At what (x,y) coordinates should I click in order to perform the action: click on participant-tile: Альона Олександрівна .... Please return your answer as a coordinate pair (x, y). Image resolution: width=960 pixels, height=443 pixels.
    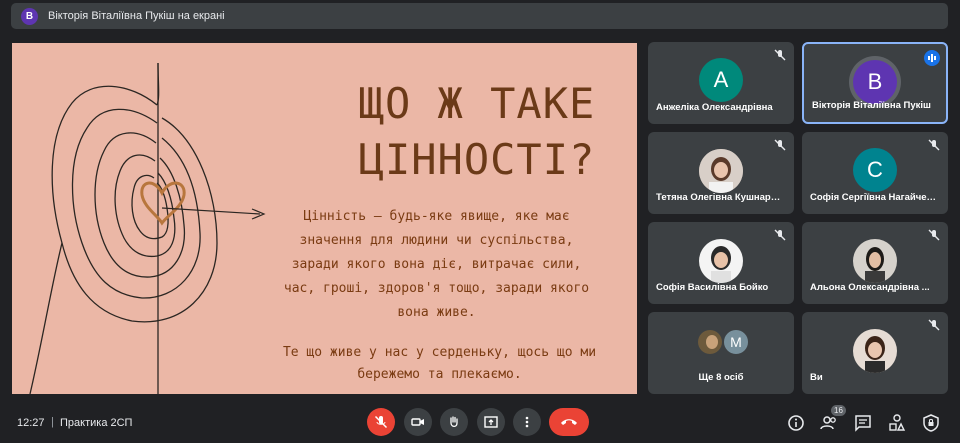
    Looking at the image, I should click on (875, 263).